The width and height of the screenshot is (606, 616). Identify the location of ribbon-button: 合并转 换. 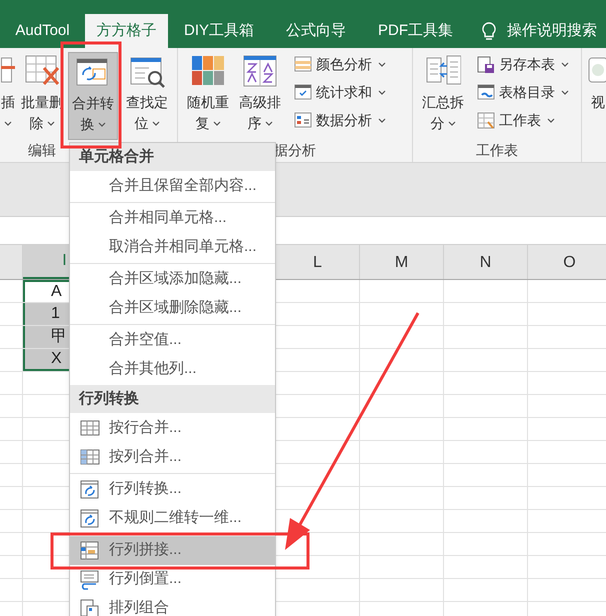
(93, 96).